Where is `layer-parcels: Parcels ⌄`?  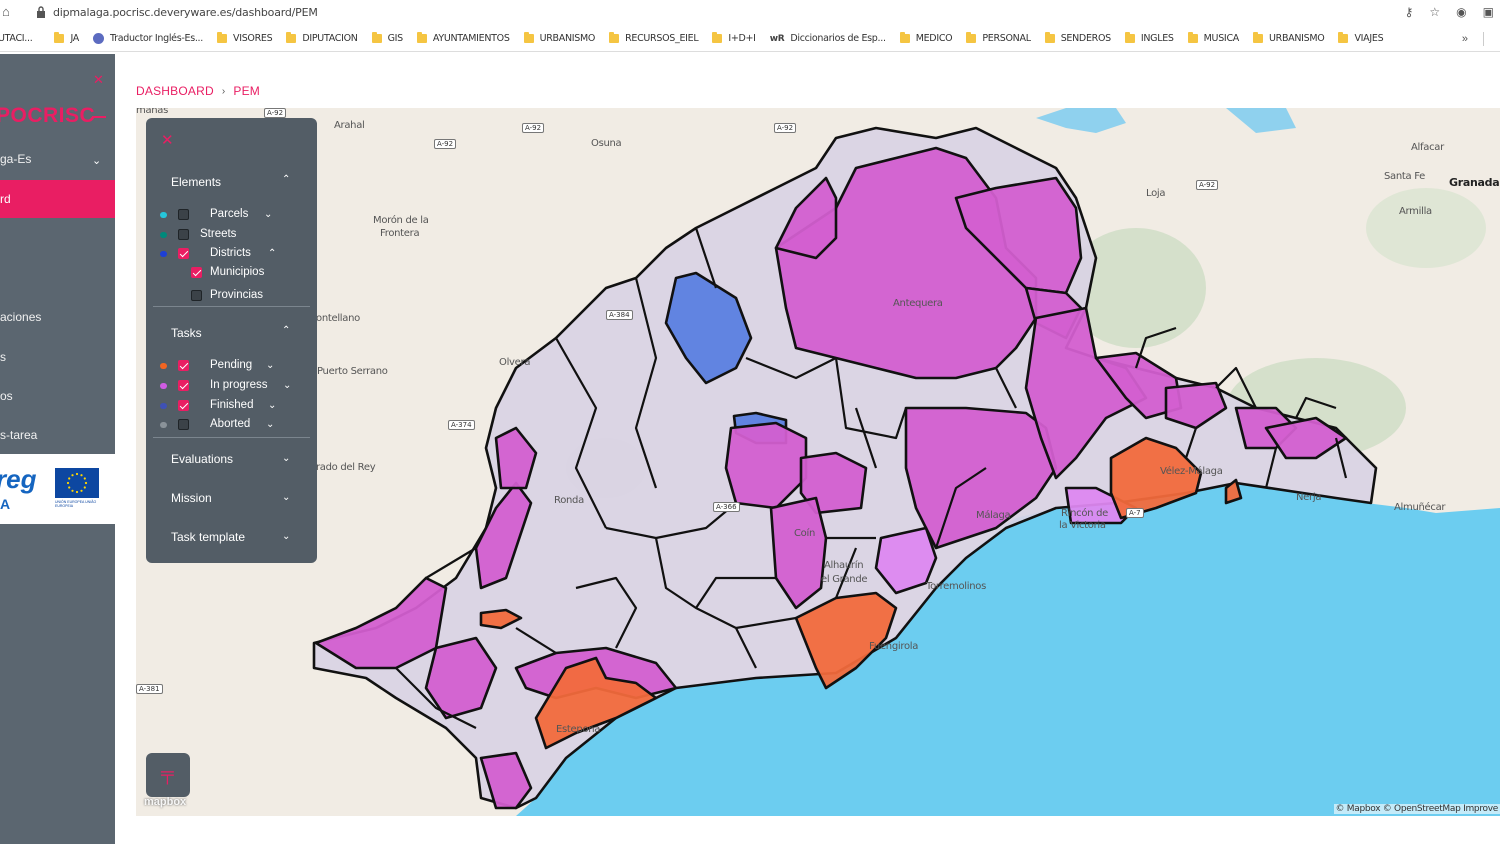 layer-parcels: Parcels ⌄ is located at coordinates (231, 215).